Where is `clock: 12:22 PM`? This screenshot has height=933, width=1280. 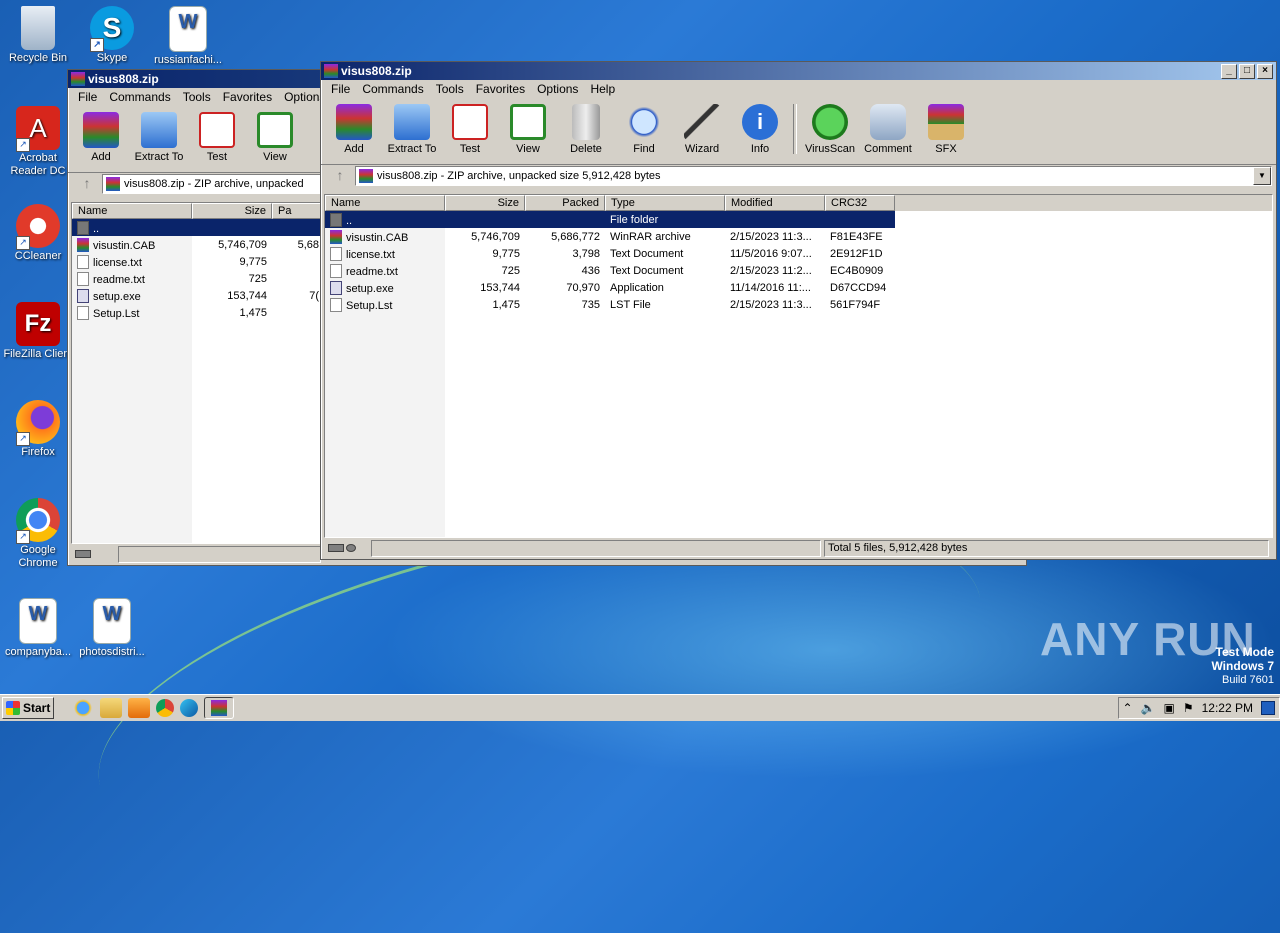 clock: 12:22 PM is located at coordinates (1227, 708).